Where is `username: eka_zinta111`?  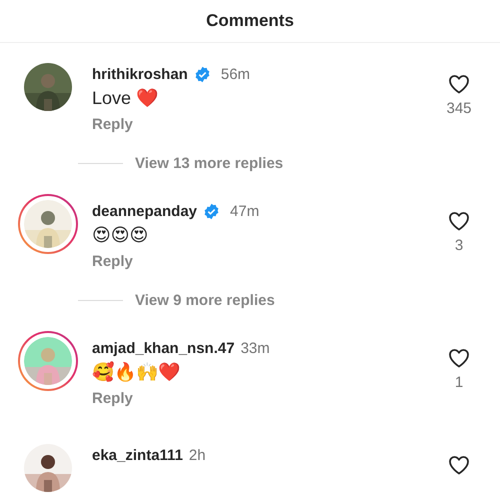
username: eka_zinta111 is located at coordinates (137, 455).